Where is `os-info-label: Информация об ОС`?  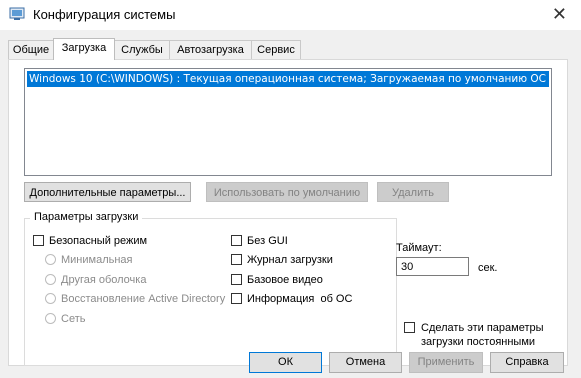 os-info-label: Информация об ОС is located at coordinates (300, 299).